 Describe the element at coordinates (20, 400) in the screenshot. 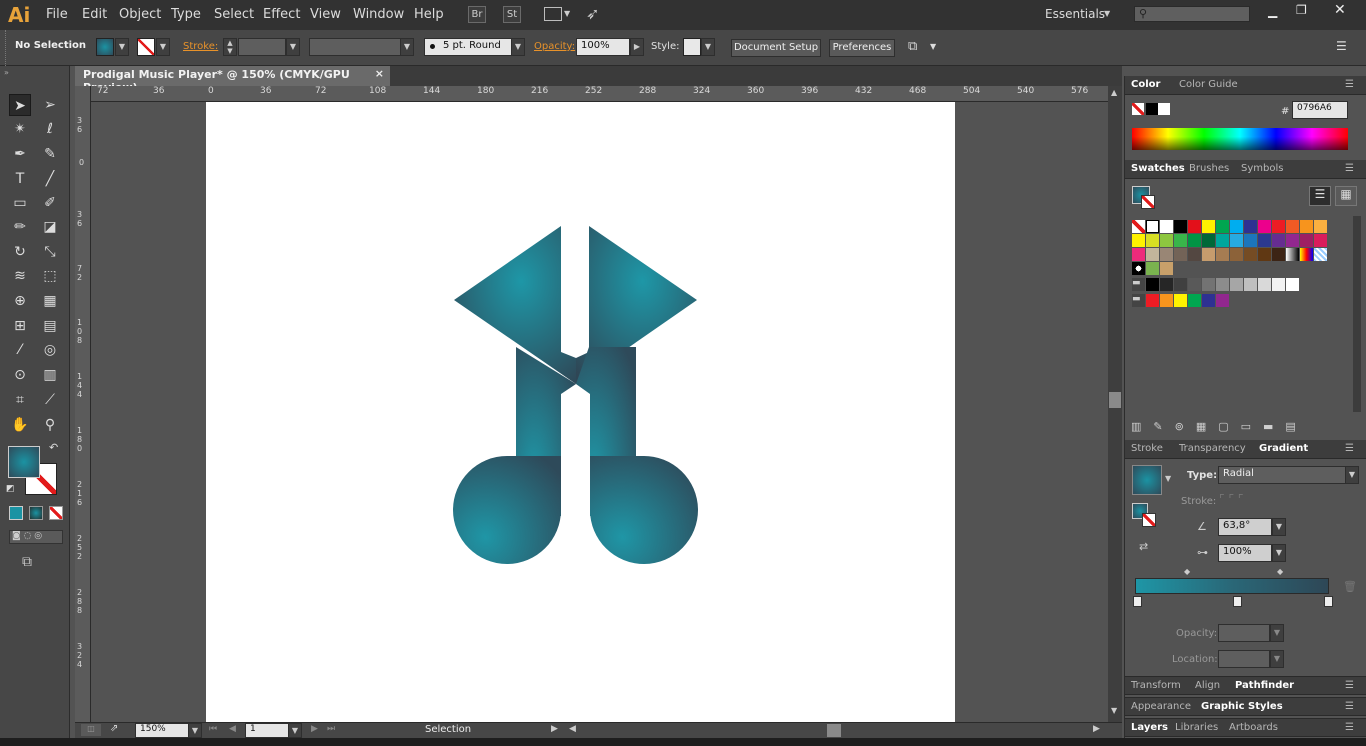

I see `artboard-tool-icon: ⌗` at that location.